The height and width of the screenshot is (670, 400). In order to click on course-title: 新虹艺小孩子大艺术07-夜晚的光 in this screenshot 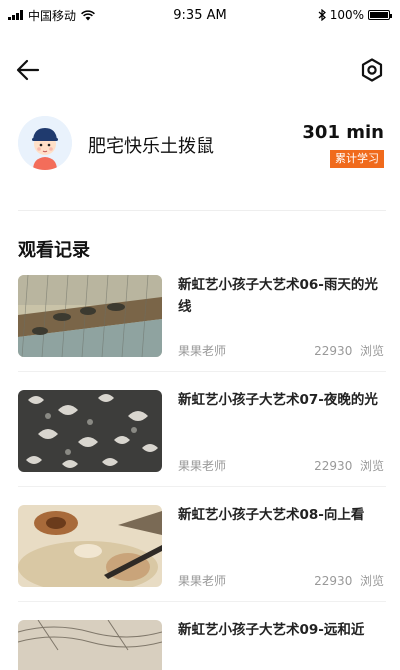, I will do `click(278, 400)`.